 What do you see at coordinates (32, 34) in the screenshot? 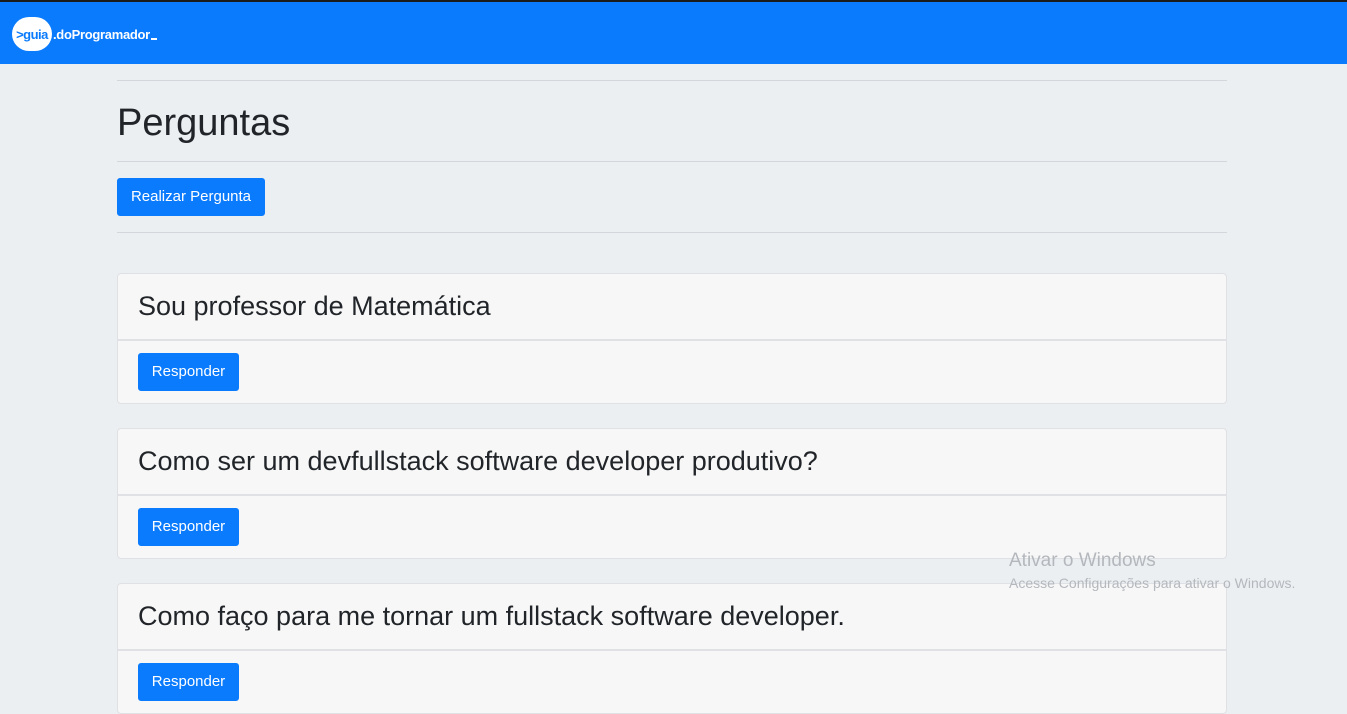
I see `logo-badge: >guia` at bounding box center [32, 34].